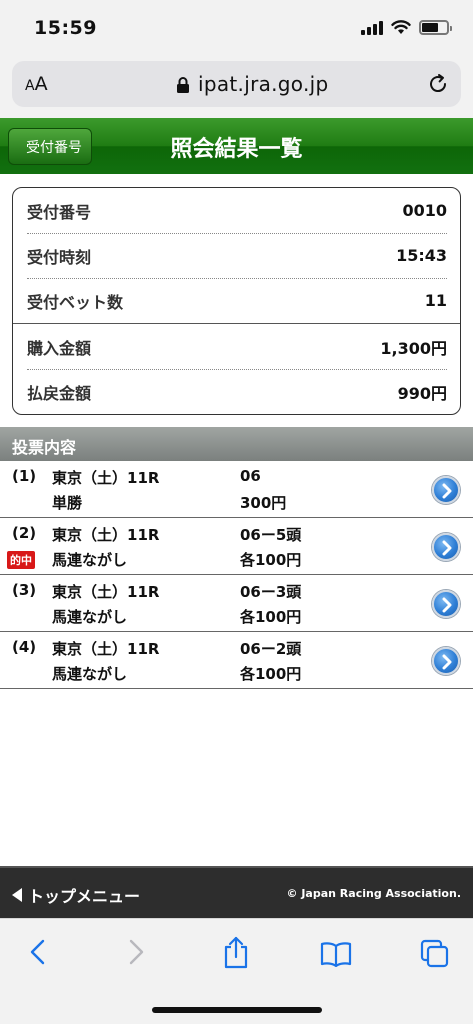 The height and width of the screenshot is (1024, 473). Describe the element at coordinates (237, 210) in the screenshot. I see `summary-row-receipt-number: 受付番号 0010` at that location.